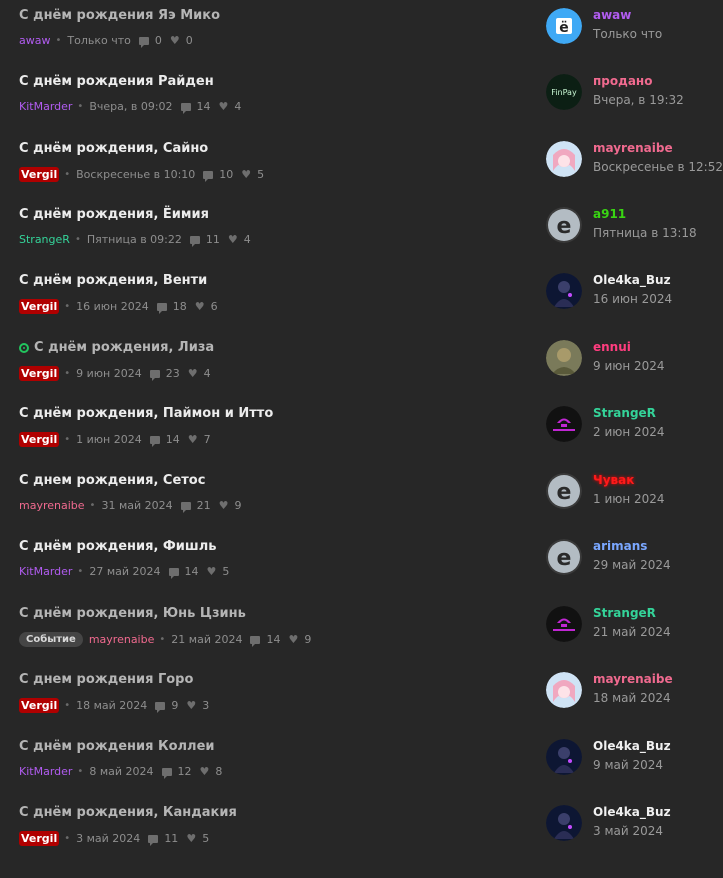 Image resolution: width=723 pixels, height=878 pixels. I want to click on thread-title: С днём рождения, Фишль, so click(117, 546).